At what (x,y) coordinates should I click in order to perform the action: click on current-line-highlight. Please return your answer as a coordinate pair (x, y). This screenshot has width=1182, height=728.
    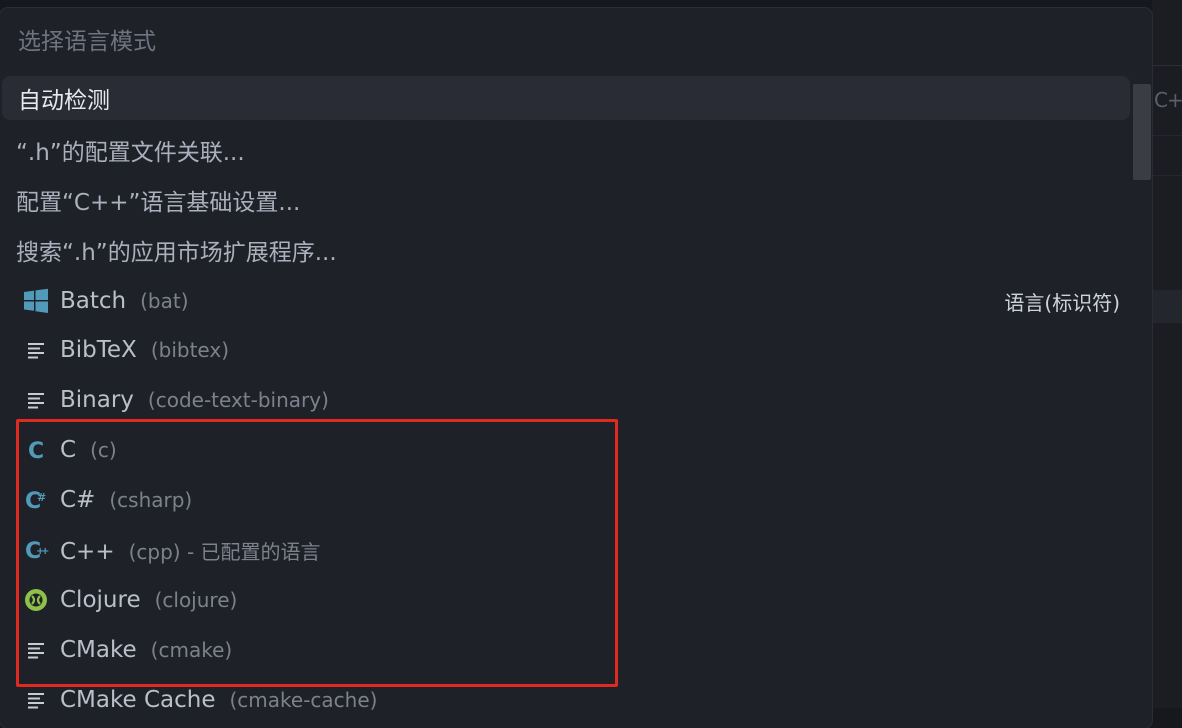
    Looking at the image, I should click on (1167, 306).